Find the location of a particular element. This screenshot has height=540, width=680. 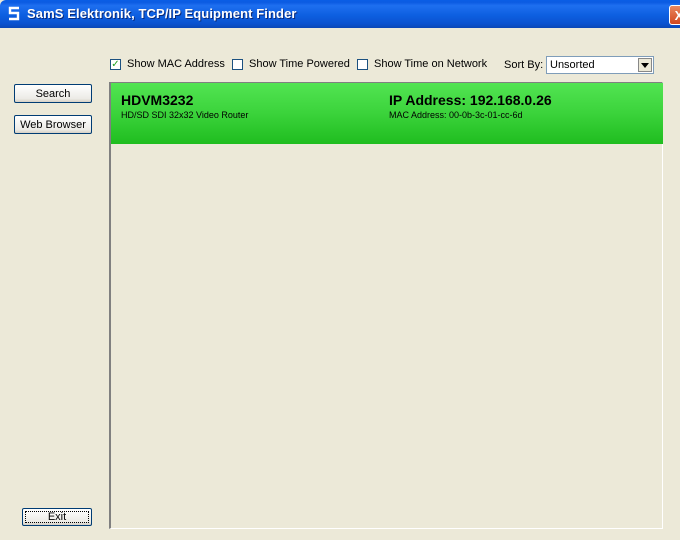

show-time-network-label: Show Time on Network is located at coordinates (431, 64).